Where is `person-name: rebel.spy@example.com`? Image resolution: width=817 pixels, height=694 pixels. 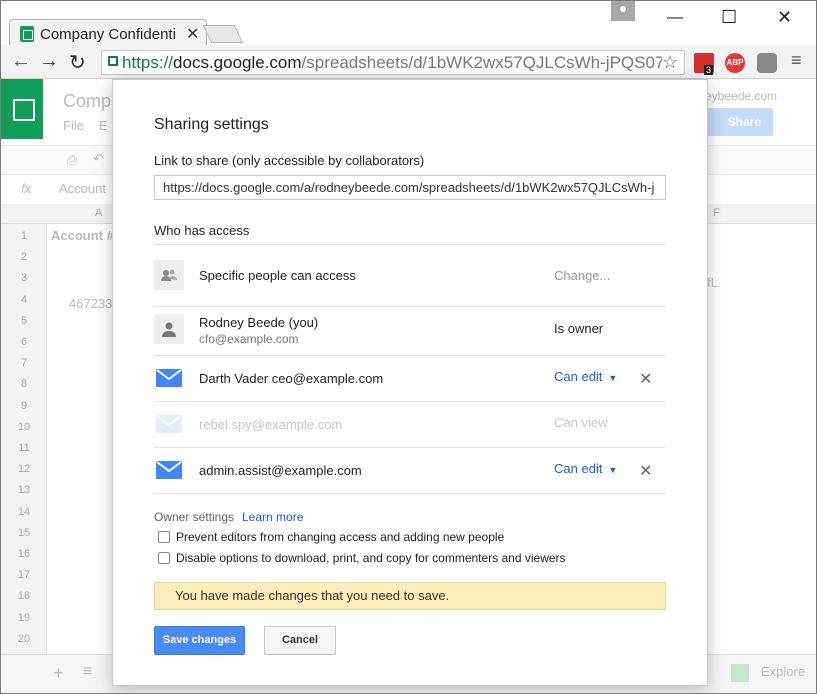
person-name: rebel.spy@example.com is located at coordinates (271, 424).